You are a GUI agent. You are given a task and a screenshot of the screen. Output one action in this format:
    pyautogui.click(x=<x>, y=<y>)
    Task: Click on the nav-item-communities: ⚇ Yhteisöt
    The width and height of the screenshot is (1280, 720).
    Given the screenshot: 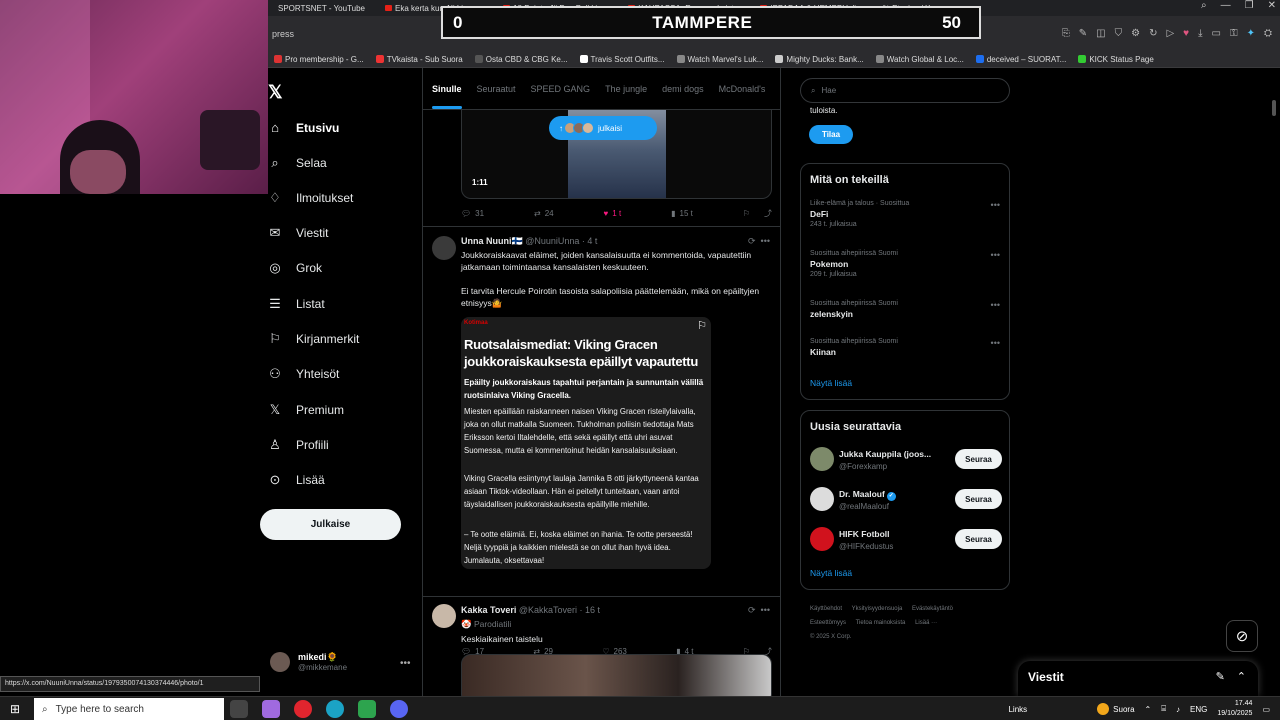 What is the action you would take?
    pyautogui.click(x=303, y=374)
    